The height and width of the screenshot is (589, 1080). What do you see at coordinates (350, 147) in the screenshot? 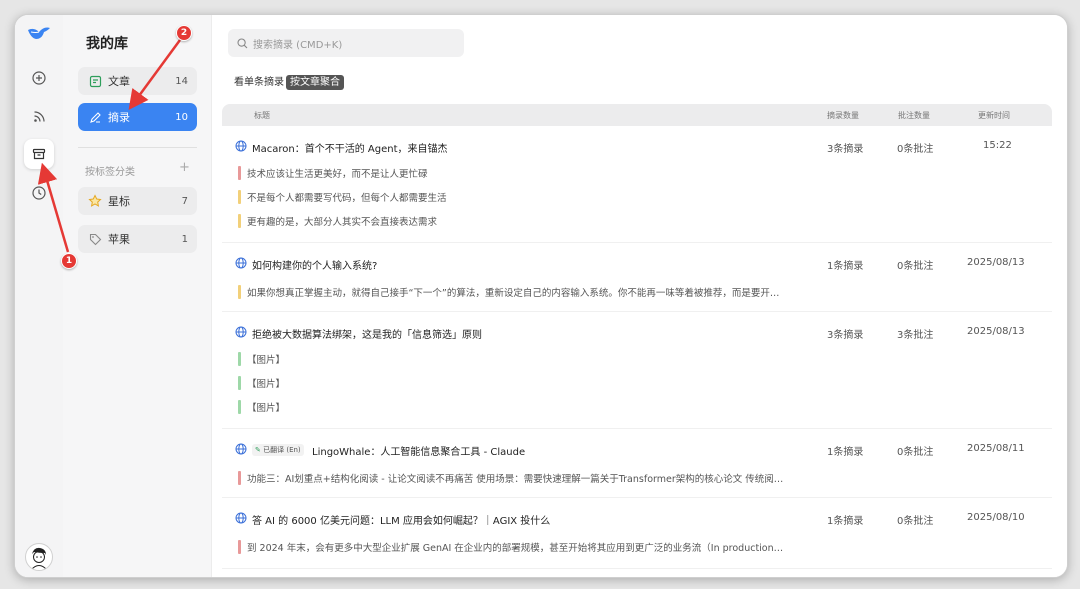
I see `row-title: Macaron：首个不干活的 Agent，来自锚杰` at bounding box center [350, 147].